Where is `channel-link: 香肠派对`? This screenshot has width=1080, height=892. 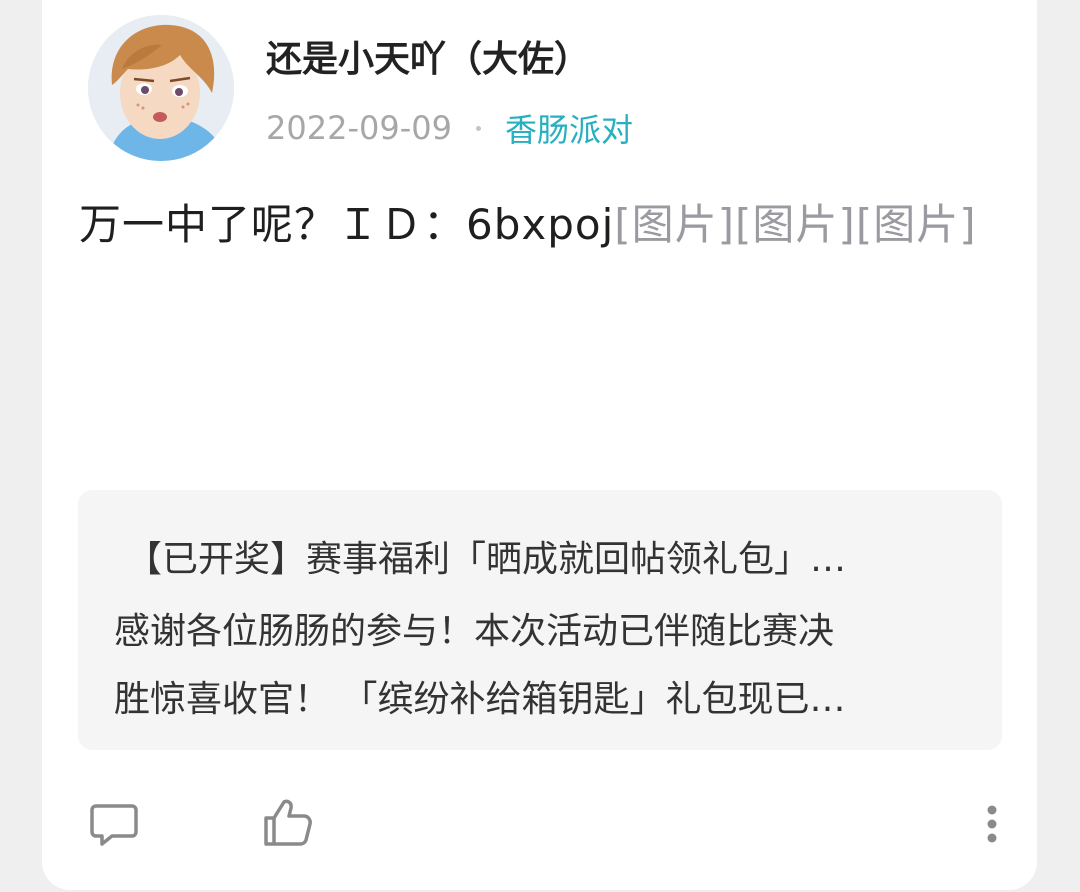 channel-link: 香肠派对 is located at coordinates (569, 128).